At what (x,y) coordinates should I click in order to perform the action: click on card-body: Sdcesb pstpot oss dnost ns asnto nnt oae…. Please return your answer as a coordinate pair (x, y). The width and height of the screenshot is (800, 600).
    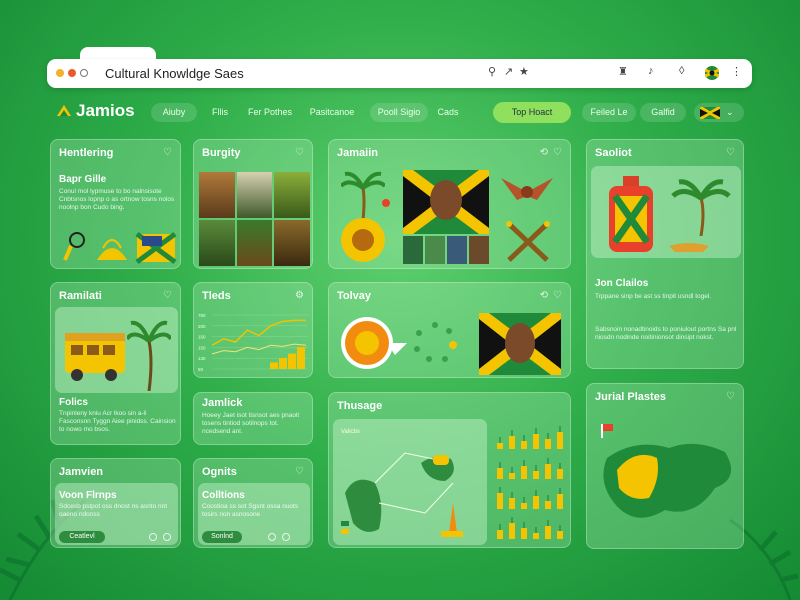
    Looking at the image, I should click on (113, 510).